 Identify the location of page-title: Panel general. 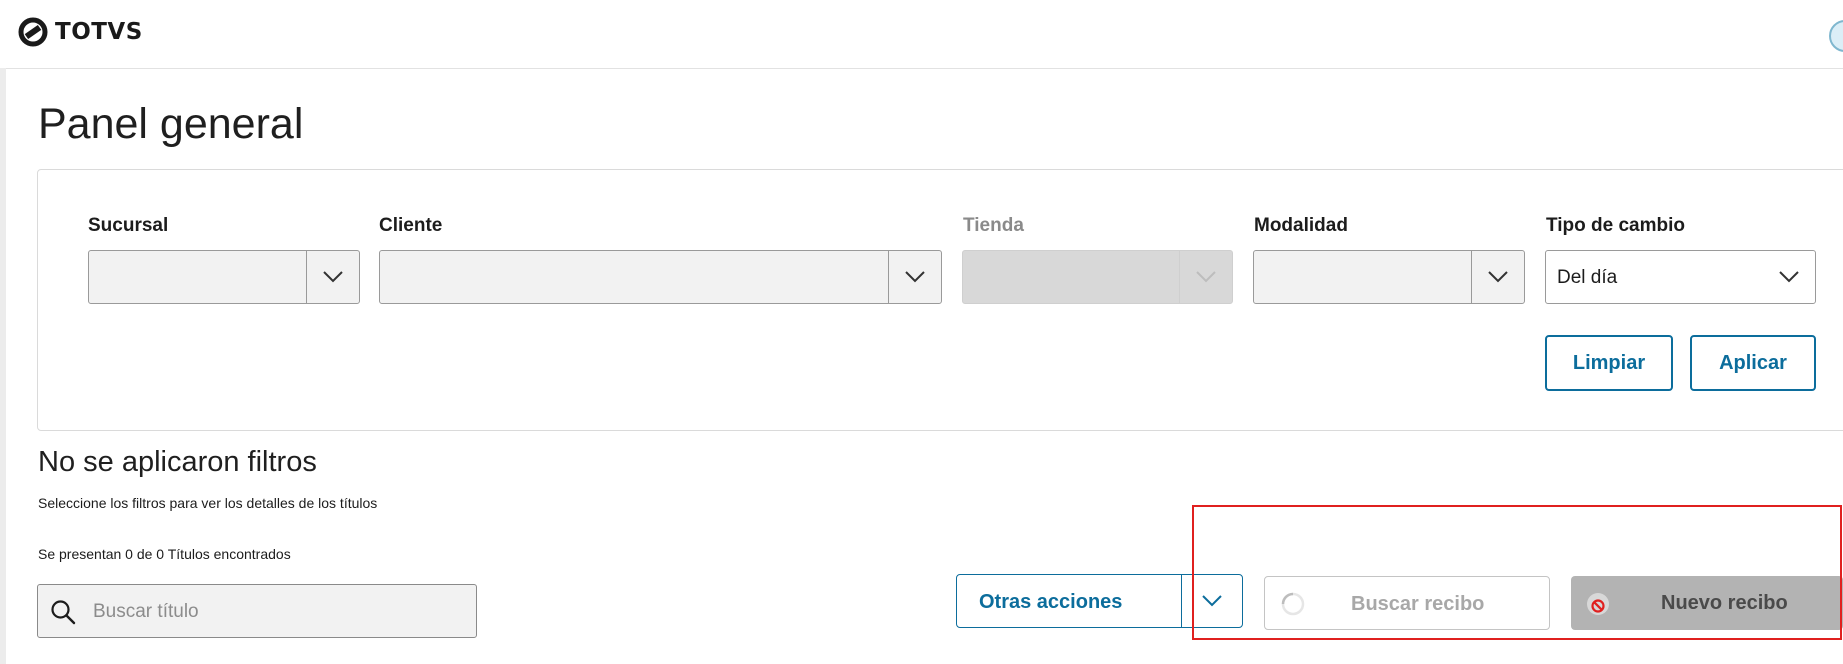
(171, 124).